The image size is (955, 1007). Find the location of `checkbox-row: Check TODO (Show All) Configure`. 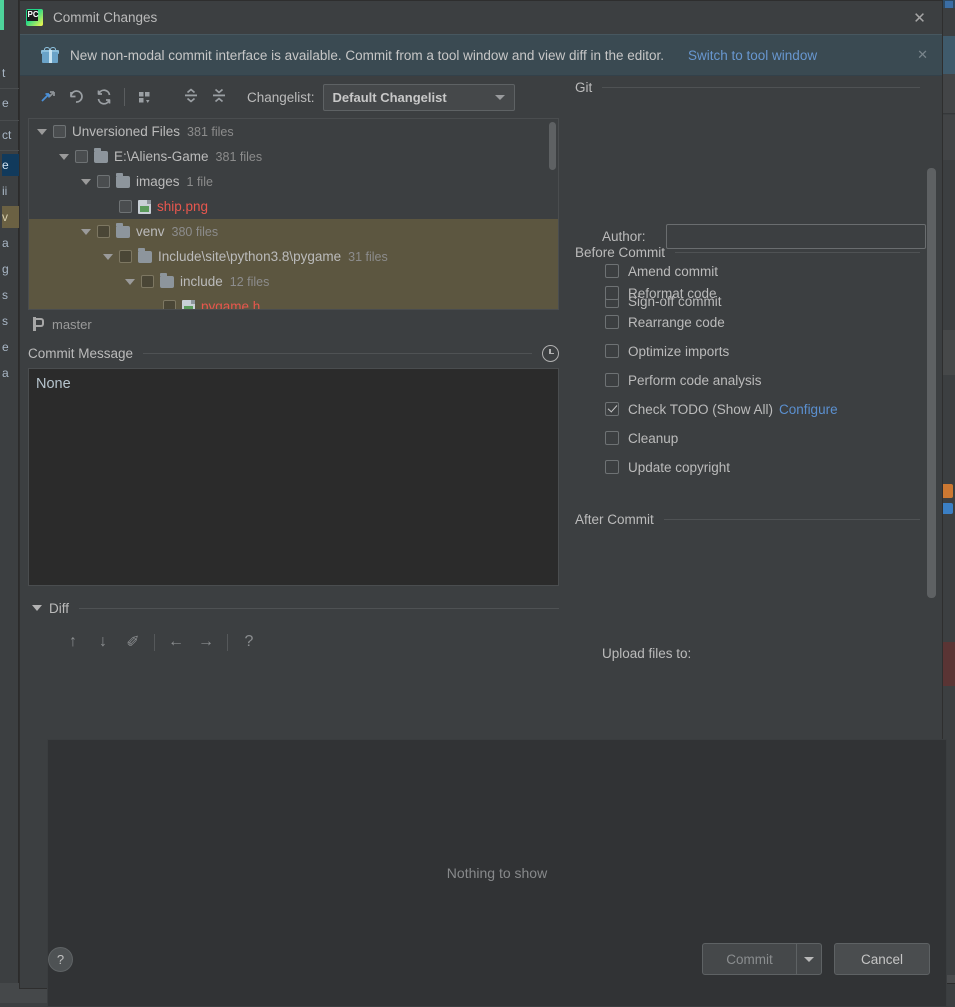

checkbox-row: Check TODO (Show All) Configure is located at coordinates (721, 409).